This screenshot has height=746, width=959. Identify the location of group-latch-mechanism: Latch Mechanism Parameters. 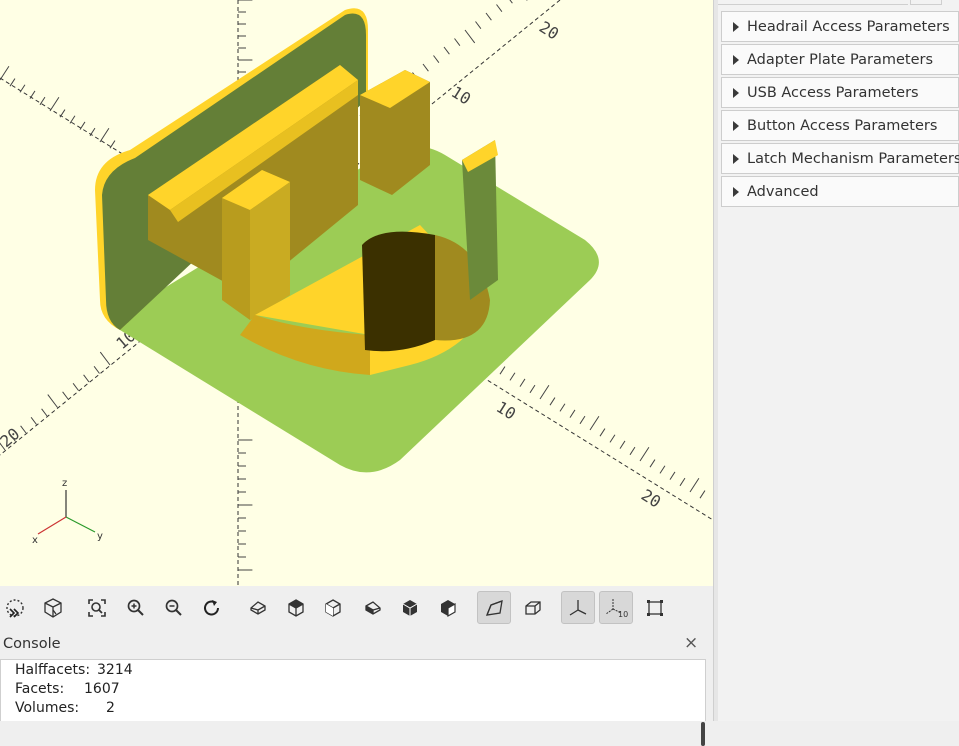
(840, 158).